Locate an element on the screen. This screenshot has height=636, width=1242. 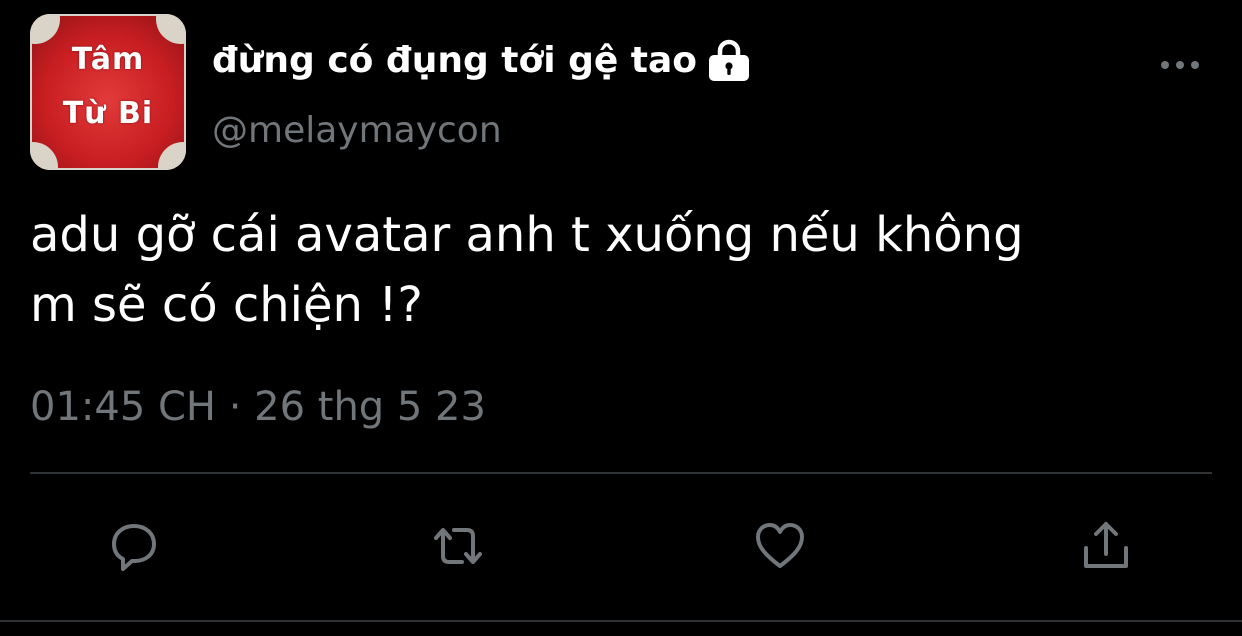
reply-button is located at coordinates (134, 546).